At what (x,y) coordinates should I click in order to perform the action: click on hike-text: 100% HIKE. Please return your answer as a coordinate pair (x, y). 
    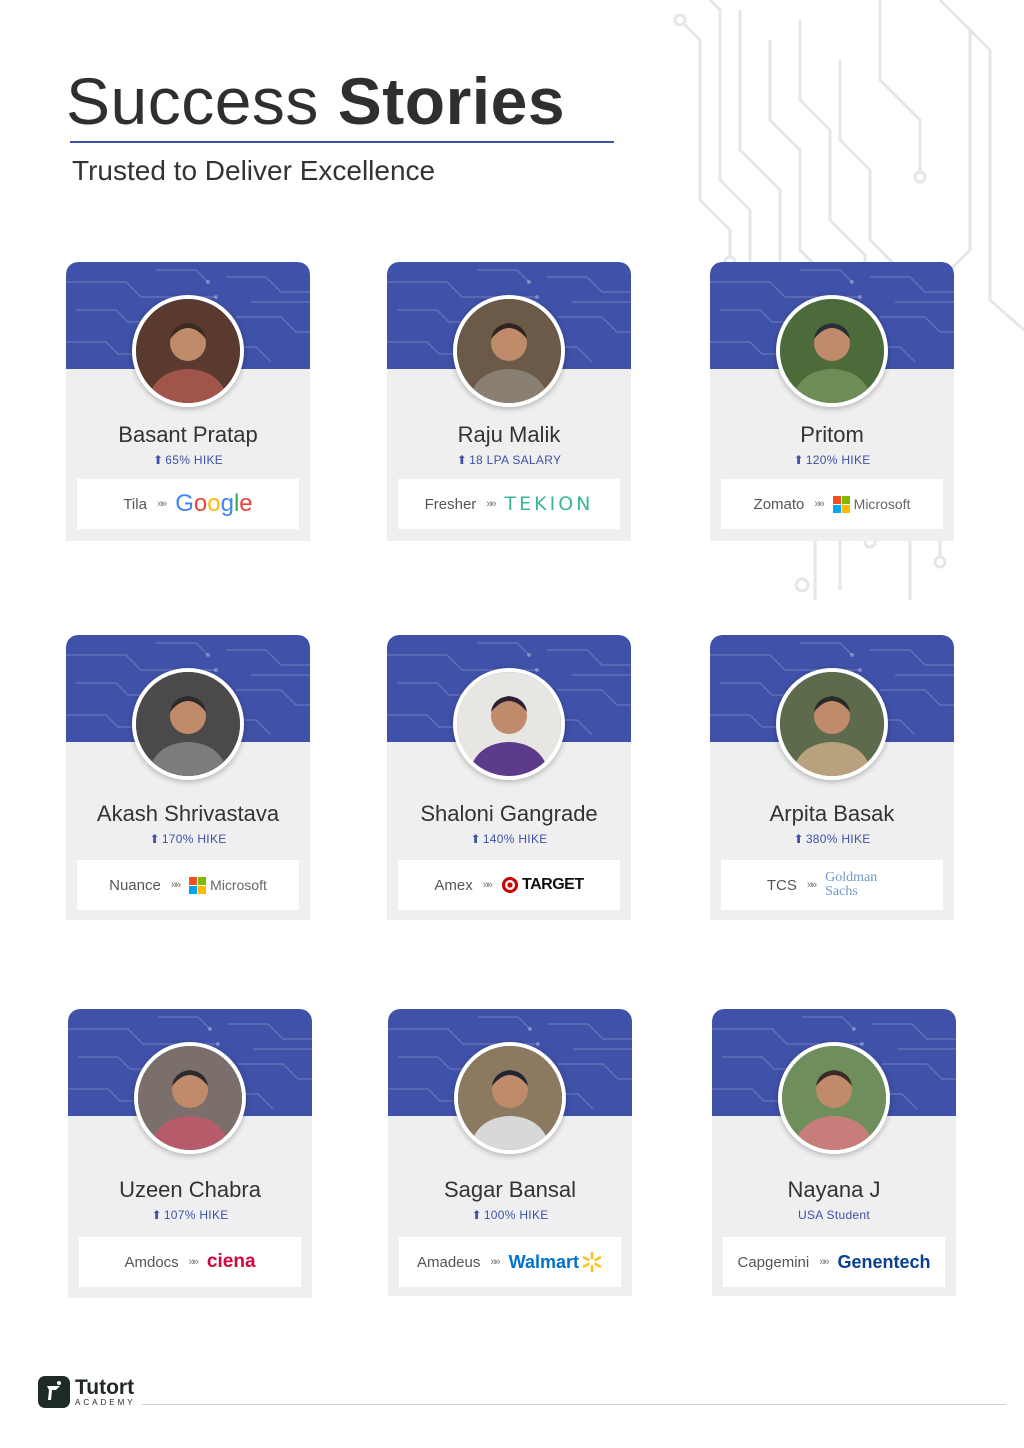
    Looking at the image, I should click on (516, 1215).